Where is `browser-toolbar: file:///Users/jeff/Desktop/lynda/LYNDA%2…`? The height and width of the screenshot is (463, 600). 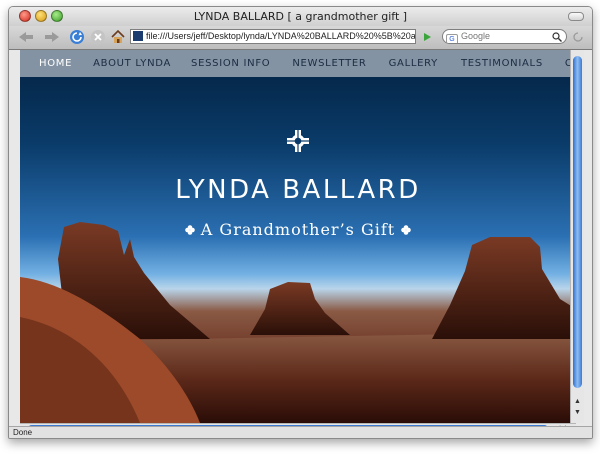 browser-toolbar: file:///Users/jeff/Desktop/lynda/LYNDA%2… is located at coordinates (300, 38).